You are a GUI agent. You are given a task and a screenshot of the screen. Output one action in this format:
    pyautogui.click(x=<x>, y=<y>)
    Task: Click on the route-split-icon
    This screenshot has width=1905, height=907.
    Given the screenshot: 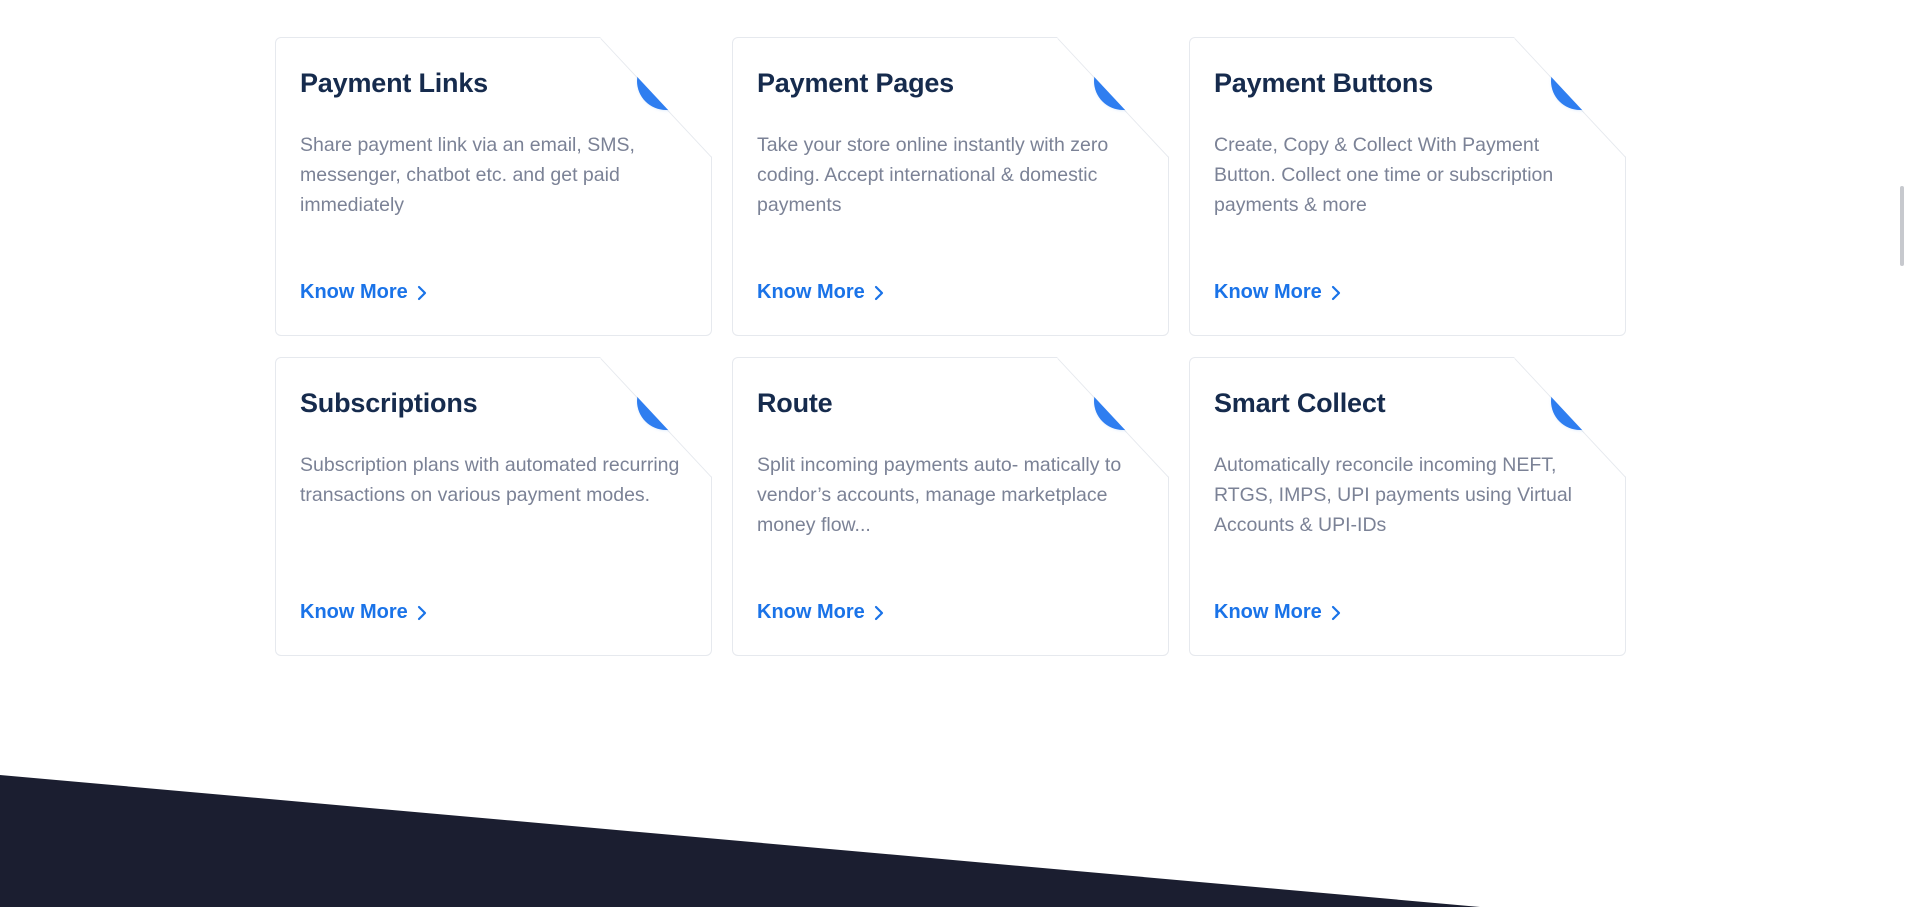 What is the action you would take?
    pyautogui.click(x=1123, y=401)
    